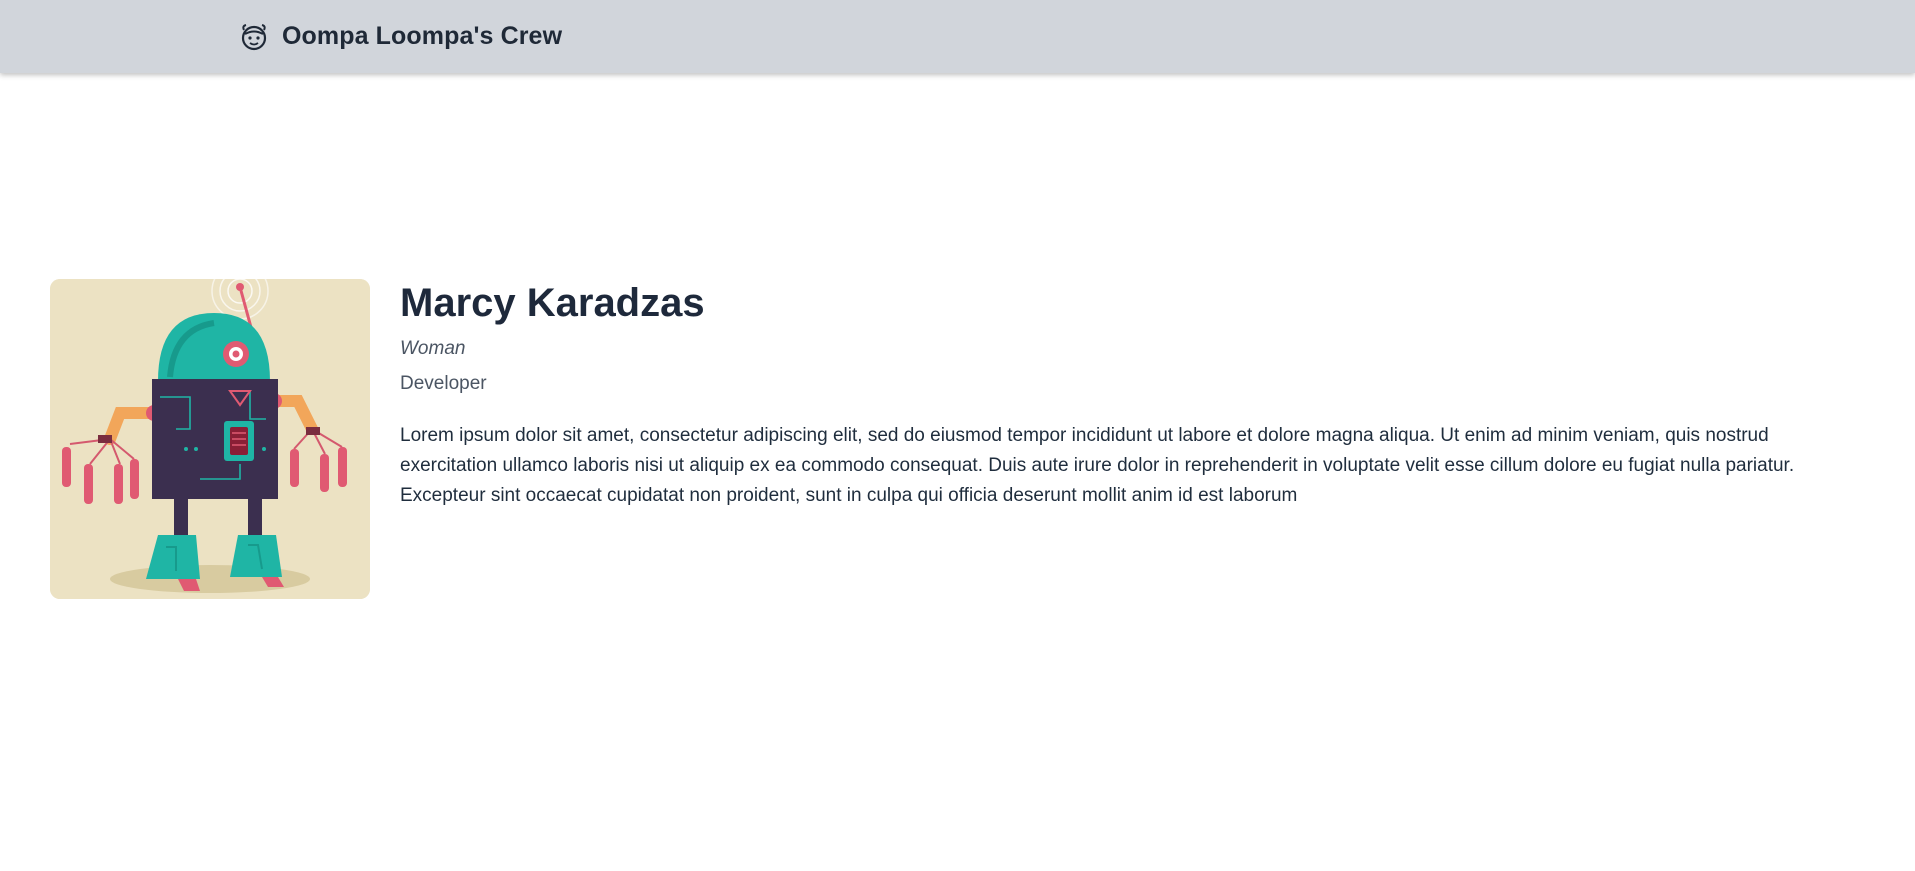  What do you see at coordinates (443, 383) in the screenshot?
I see `profile-profession: Developer` at bounding box center [443, 383].